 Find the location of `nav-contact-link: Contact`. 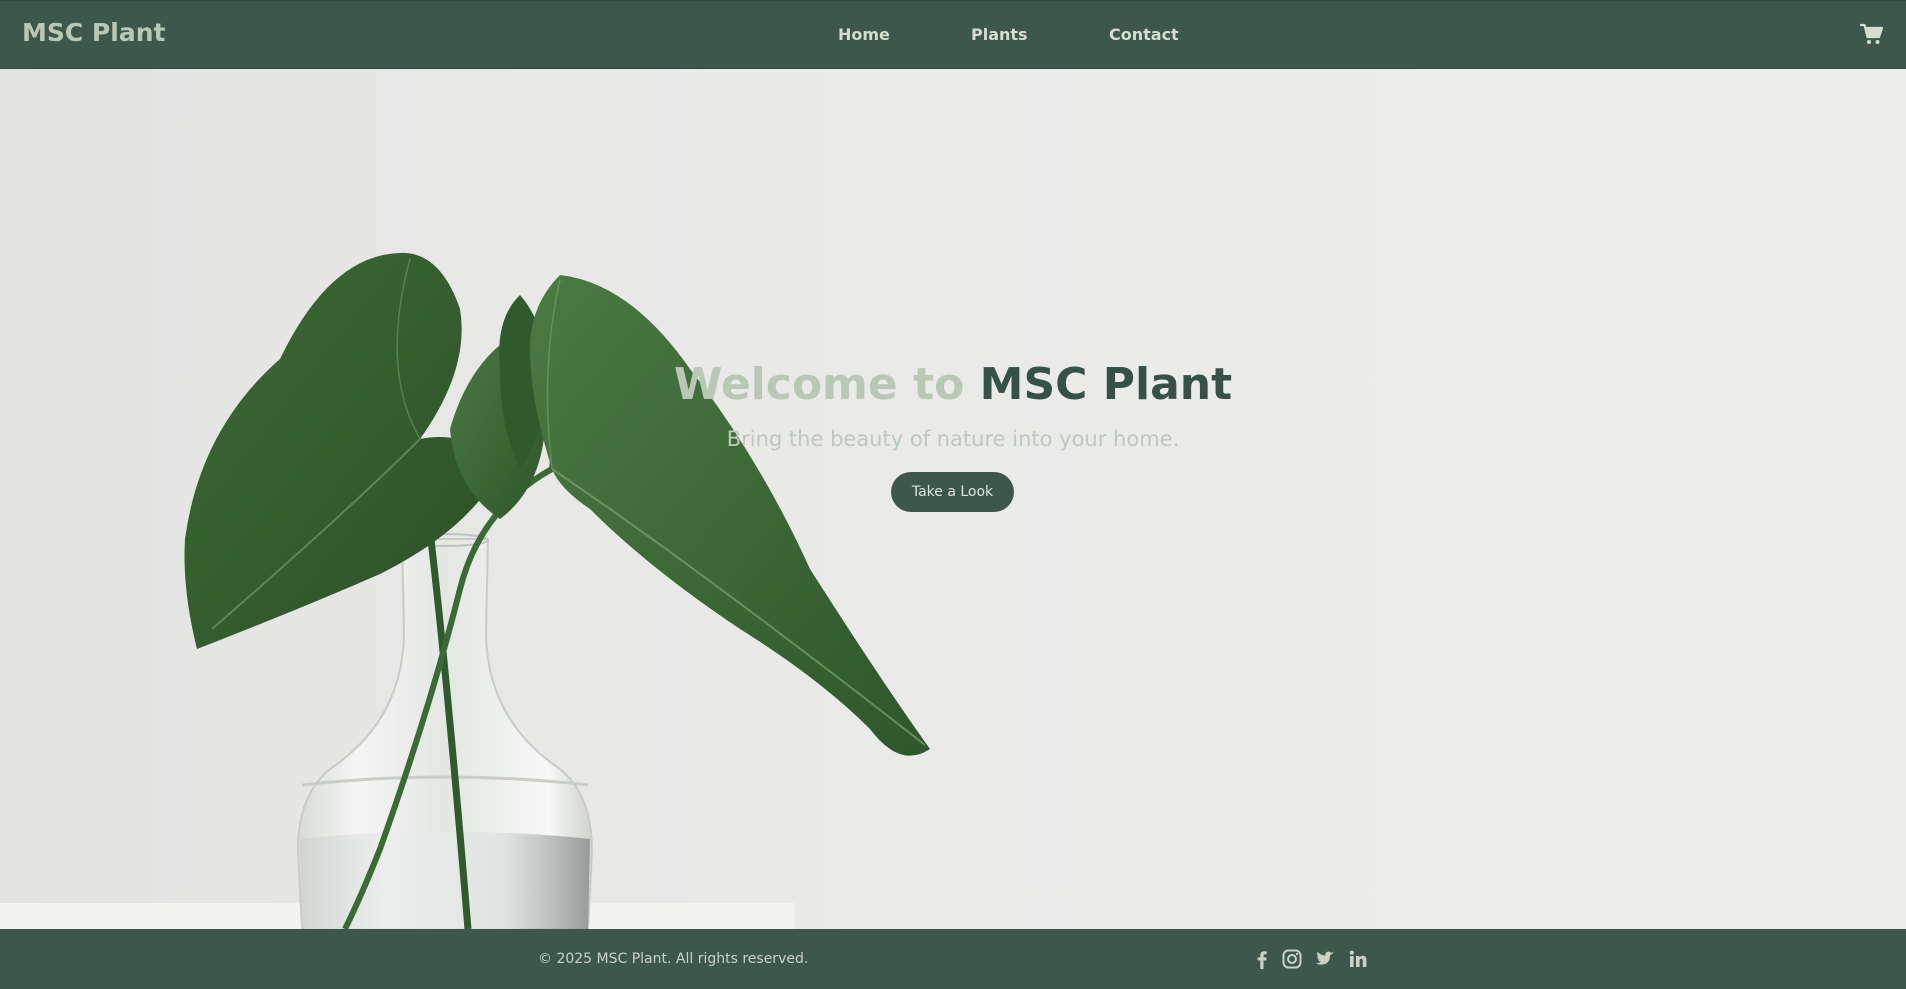

nav-contact-link: Contact is located at coordinates (1144, 34).